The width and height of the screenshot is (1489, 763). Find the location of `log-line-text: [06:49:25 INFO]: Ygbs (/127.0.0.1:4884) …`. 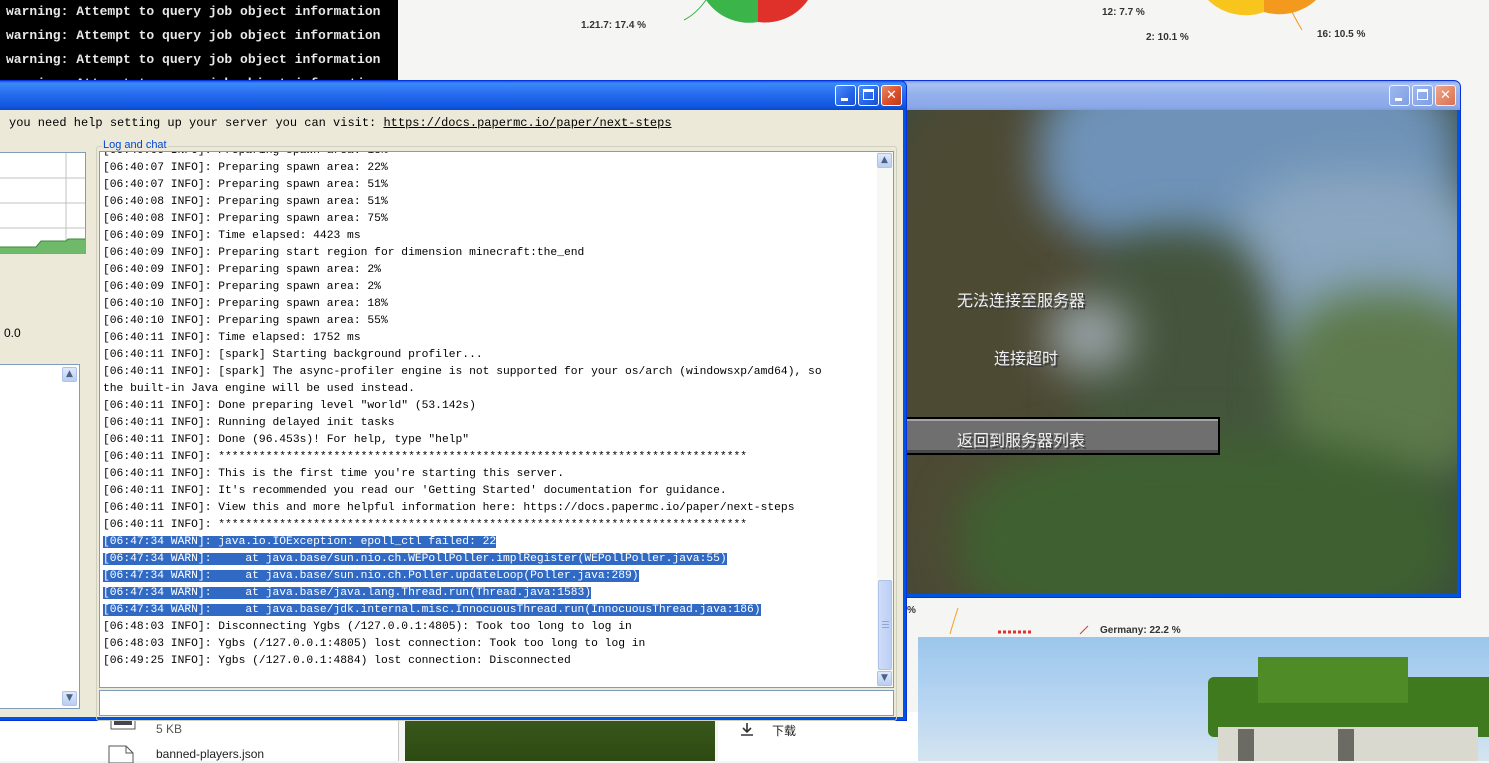

log-line-text: [06:49:25 INFO]: Ygbs (/127.0.0.1:4884) … is located at coordinates (337, 661).